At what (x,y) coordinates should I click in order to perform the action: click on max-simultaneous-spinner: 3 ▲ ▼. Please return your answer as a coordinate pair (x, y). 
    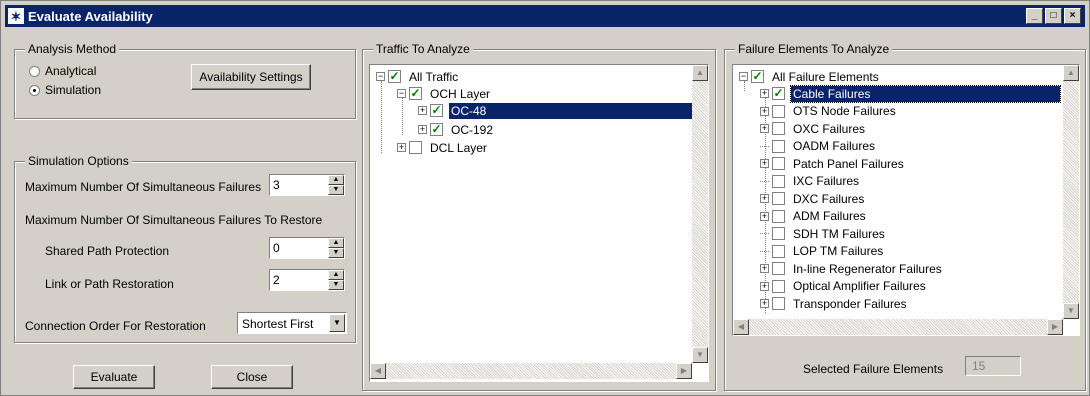
    Looking at the image, I should click on (307, 185).